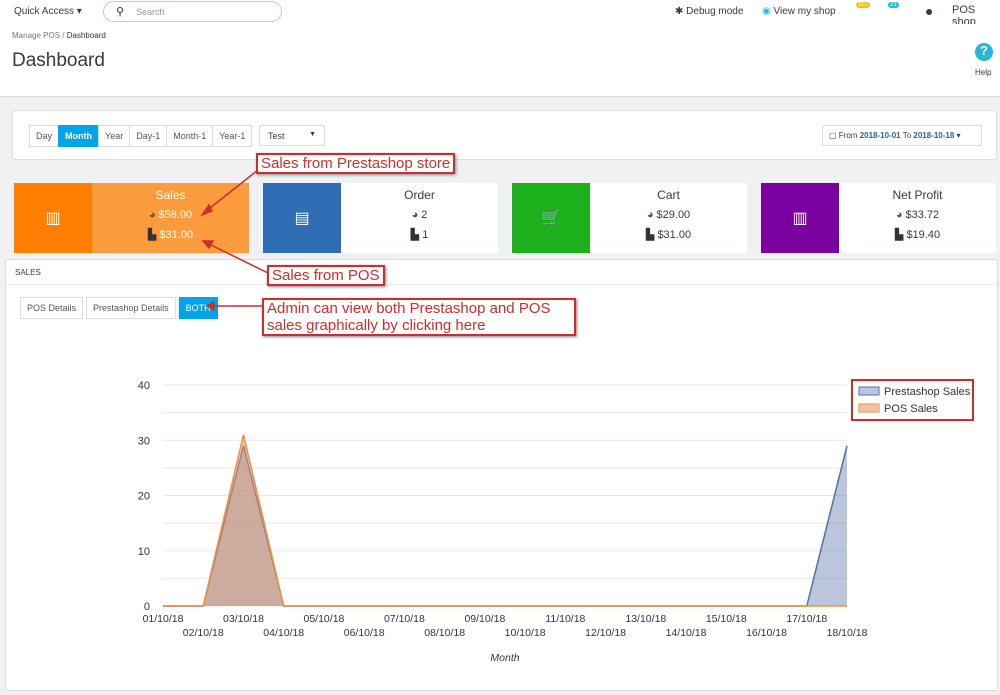 The height and width of the screenshot is (695, 1000). What do you see at coordinates (484, 619) in the screenshot?
I see `x-tick-label: 09/10/18` at bounding box center [484, 619].